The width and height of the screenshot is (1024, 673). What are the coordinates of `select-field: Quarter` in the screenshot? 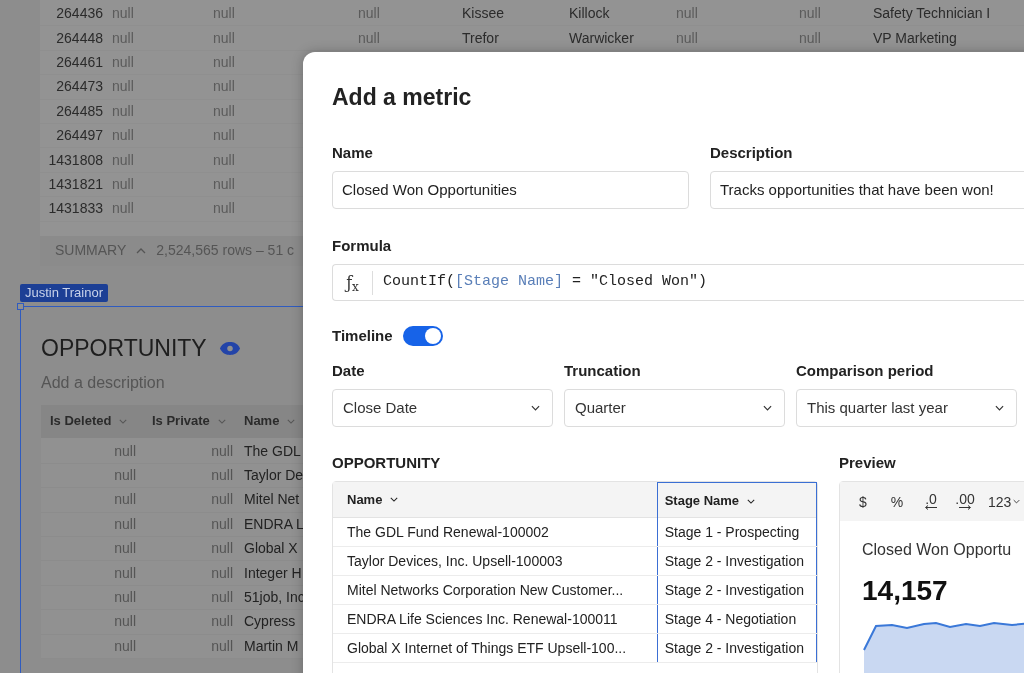 It's located at (674, 408).